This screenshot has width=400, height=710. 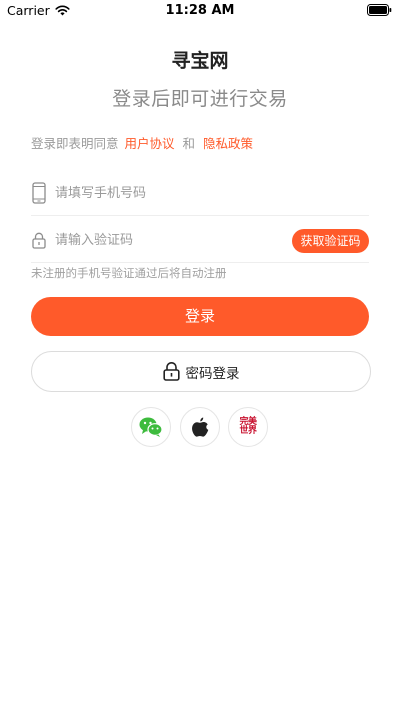 I want to click on agreement-conjunction: 和, so click(x=189, y=143).